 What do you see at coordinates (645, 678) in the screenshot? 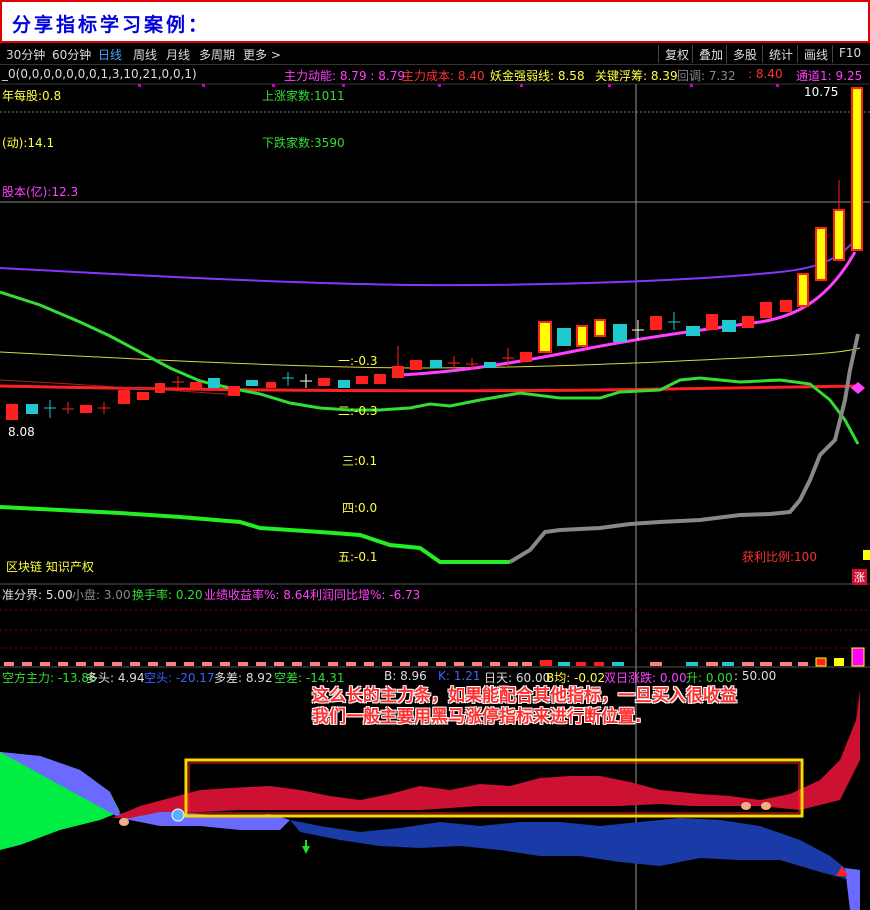
I see `double-limit-value: 双日涨跌: 0.00` at bounding box center [645, 678].